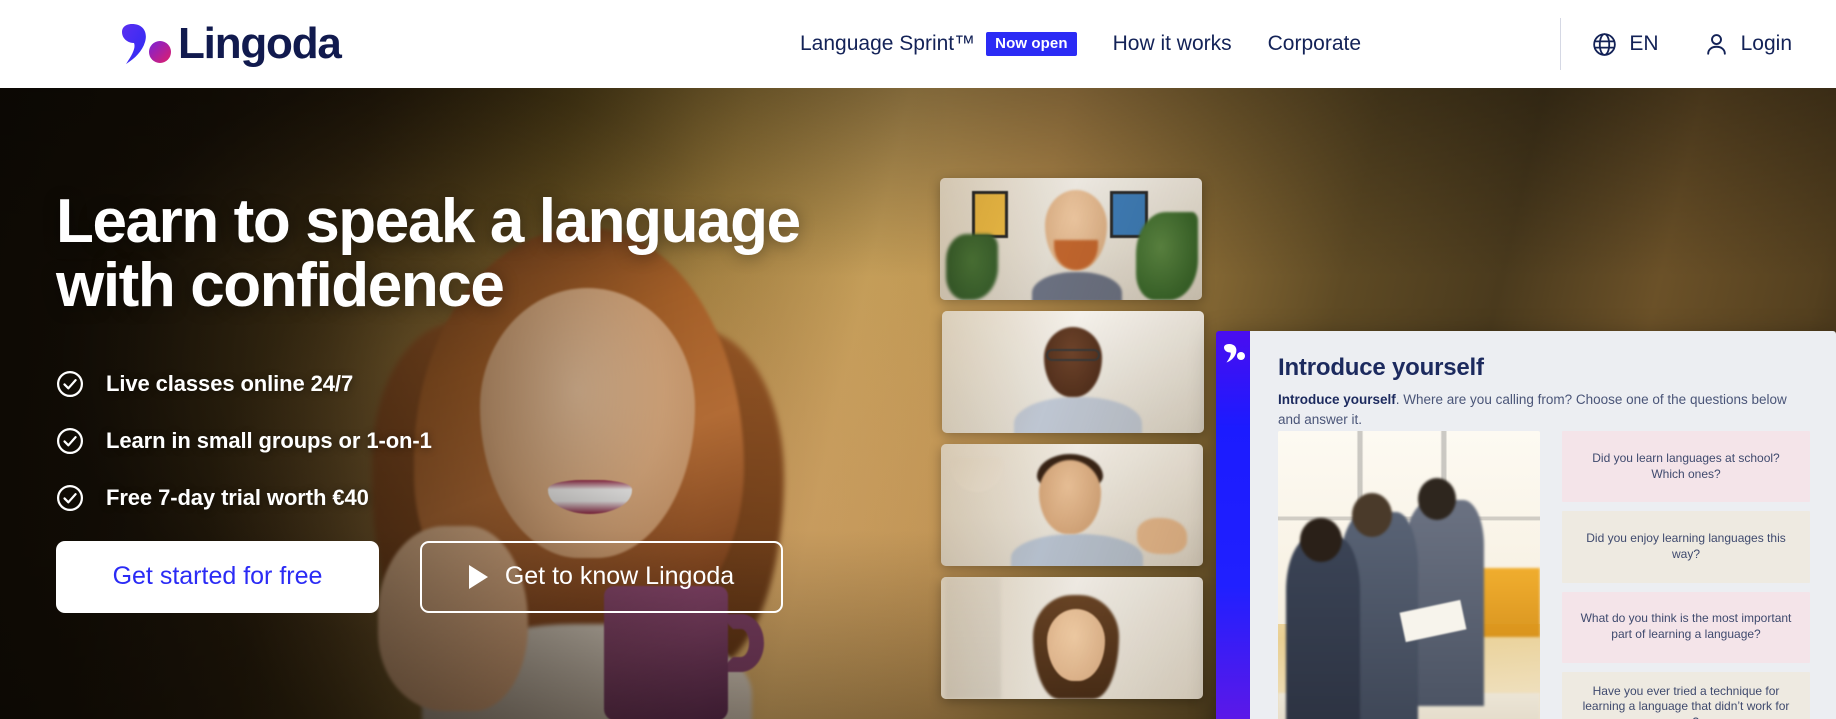 This screenshot has width=1836, height=719. Describe the element at coordinates (1337, 400) in the screenshot. I see `slide-instructions-bold: Introduce yourself` at that location.